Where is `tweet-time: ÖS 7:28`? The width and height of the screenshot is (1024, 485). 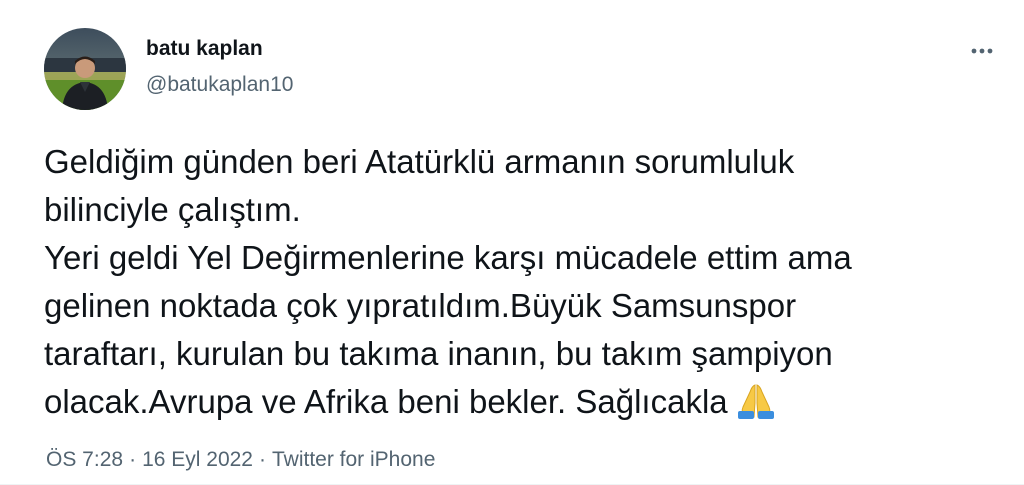 tweet-time: ÖS 7:28 is located at coordinates (84, 459).